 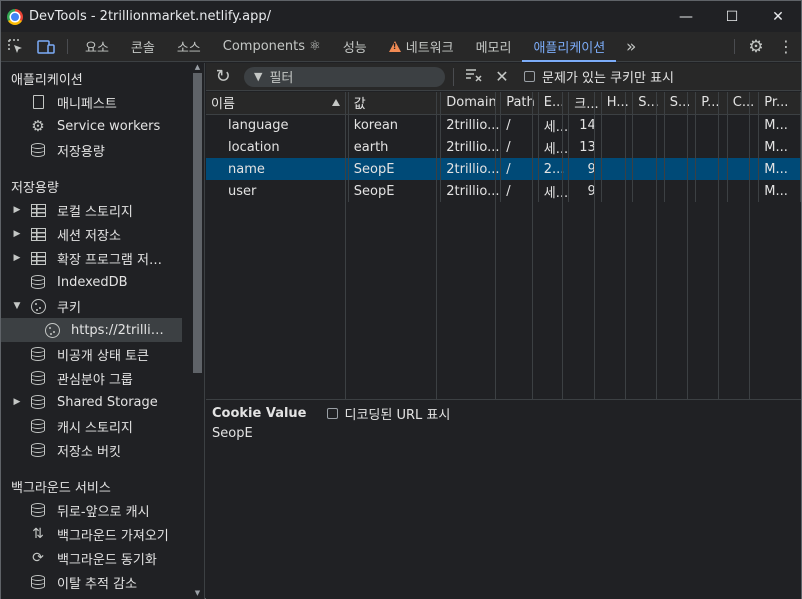 What do you see at coordinates (197, 593) in the screenshot?
I see `scroll-down-icon: ▼` at bounding box center [197, 593].